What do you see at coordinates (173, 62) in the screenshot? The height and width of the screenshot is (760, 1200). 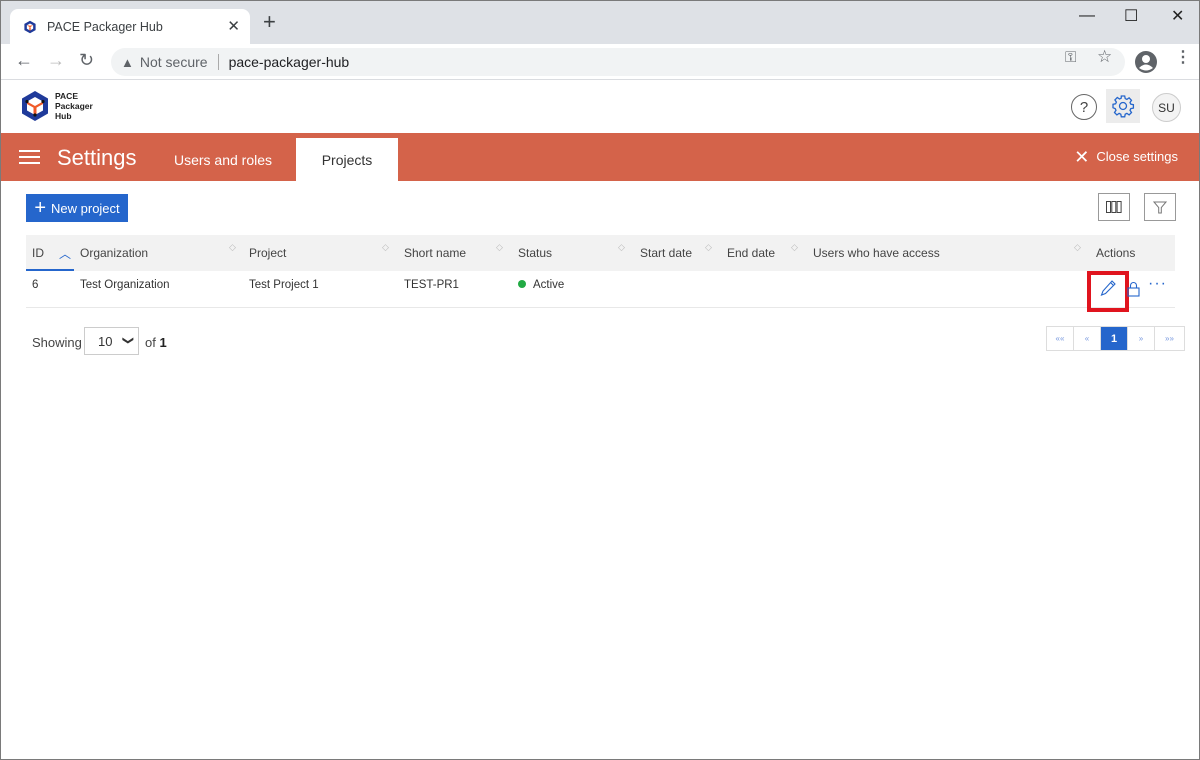 I see `security-label: Not secure` at bounding box center [173, 62].